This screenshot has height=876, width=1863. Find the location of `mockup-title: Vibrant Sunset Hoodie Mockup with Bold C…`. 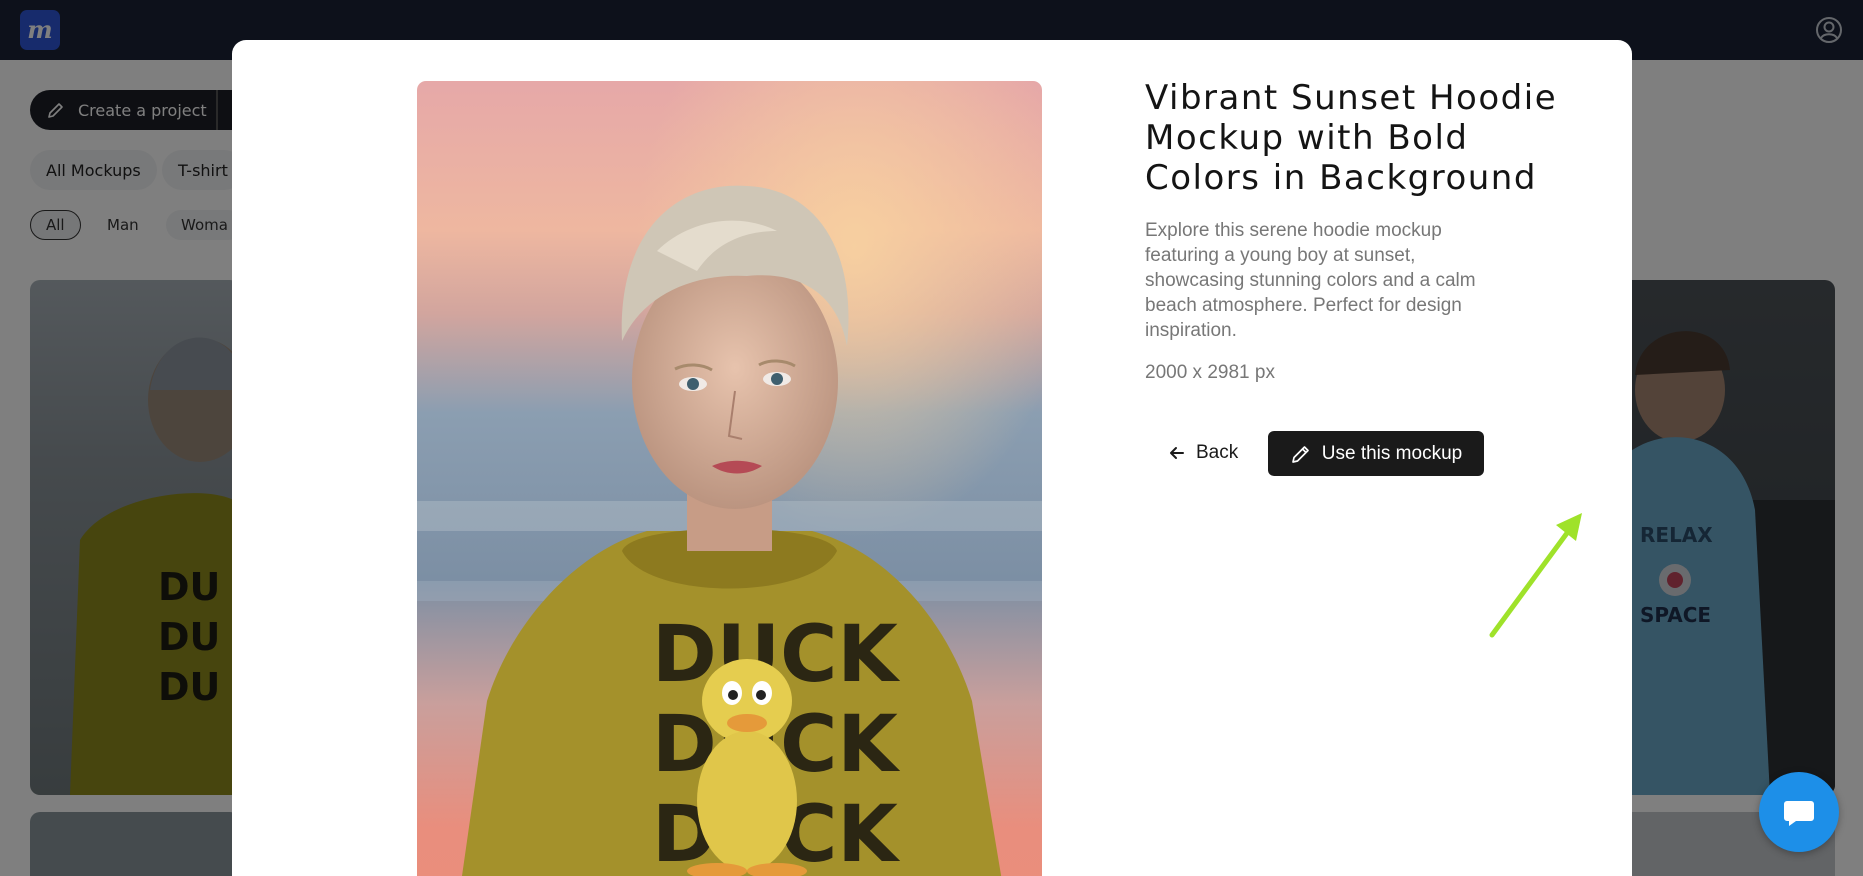

mockup-title: Vibrant Sunset Hoodie Mockup with Bold C… is located at coordinates (1351, 138).